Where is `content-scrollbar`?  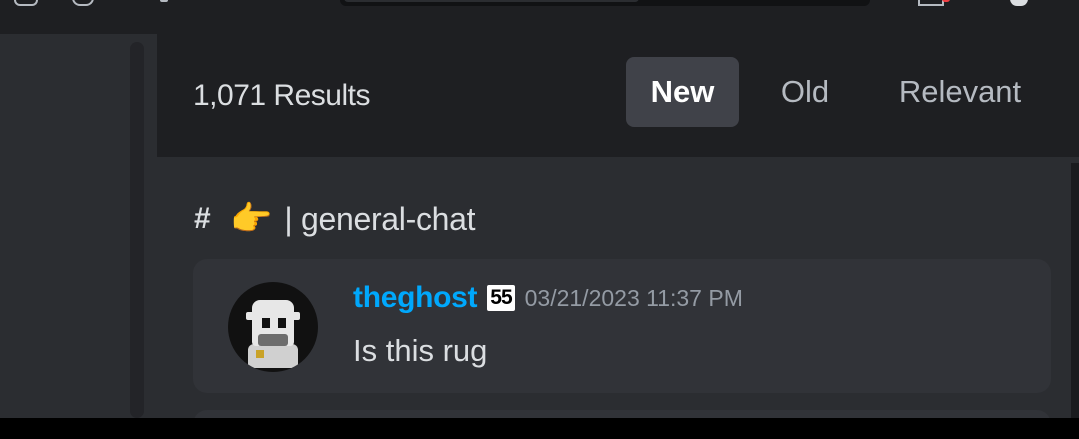
content-scrollbar is located at coordinates (137, 230).